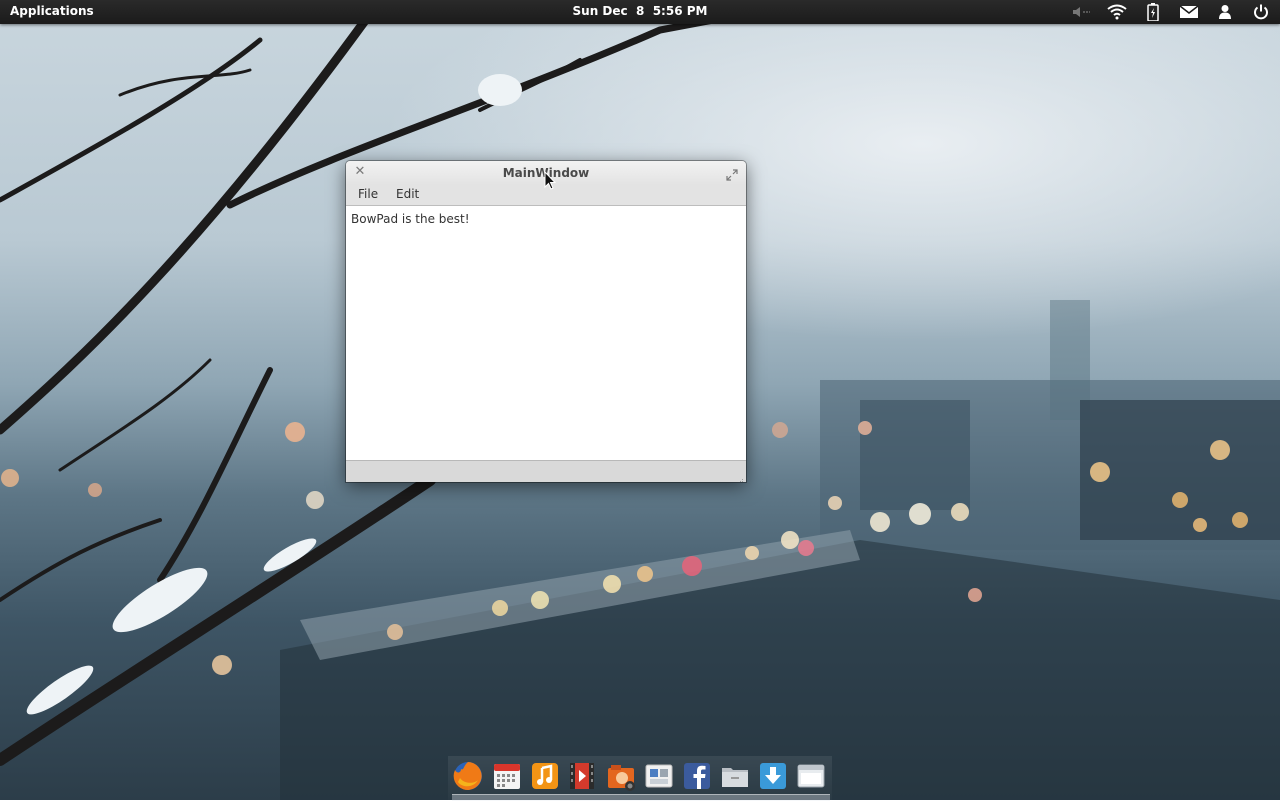 This screenshot has width=1280, height=801. I want to click on mouse-cursor-icon, so click(550, 180).